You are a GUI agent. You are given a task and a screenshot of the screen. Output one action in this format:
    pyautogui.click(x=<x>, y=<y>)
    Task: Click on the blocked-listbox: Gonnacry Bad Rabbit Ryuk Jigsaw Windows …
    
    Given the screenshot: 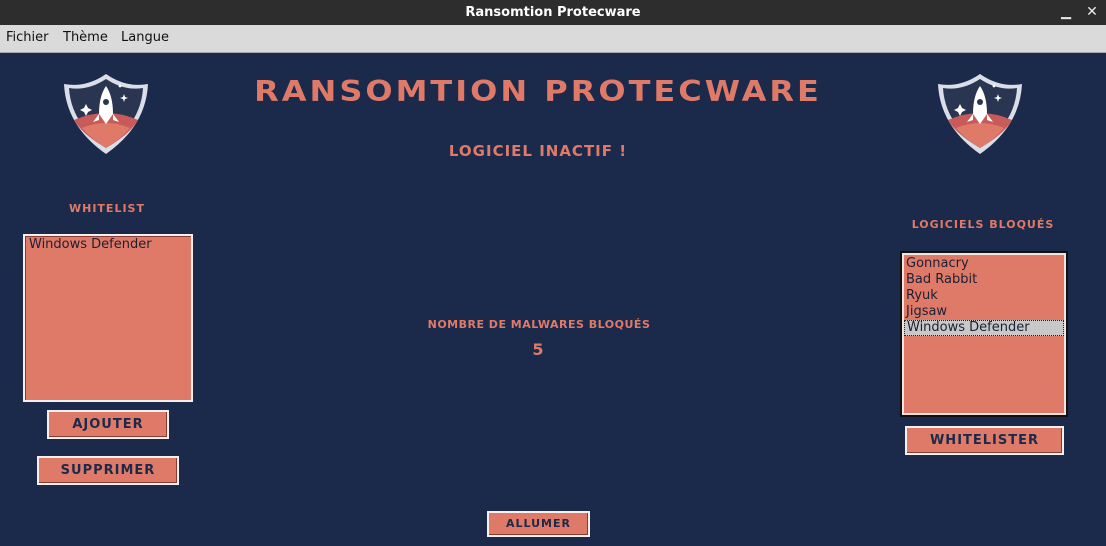 What is the action you would take?
    pyautogui.click(x=984, y=334)
    